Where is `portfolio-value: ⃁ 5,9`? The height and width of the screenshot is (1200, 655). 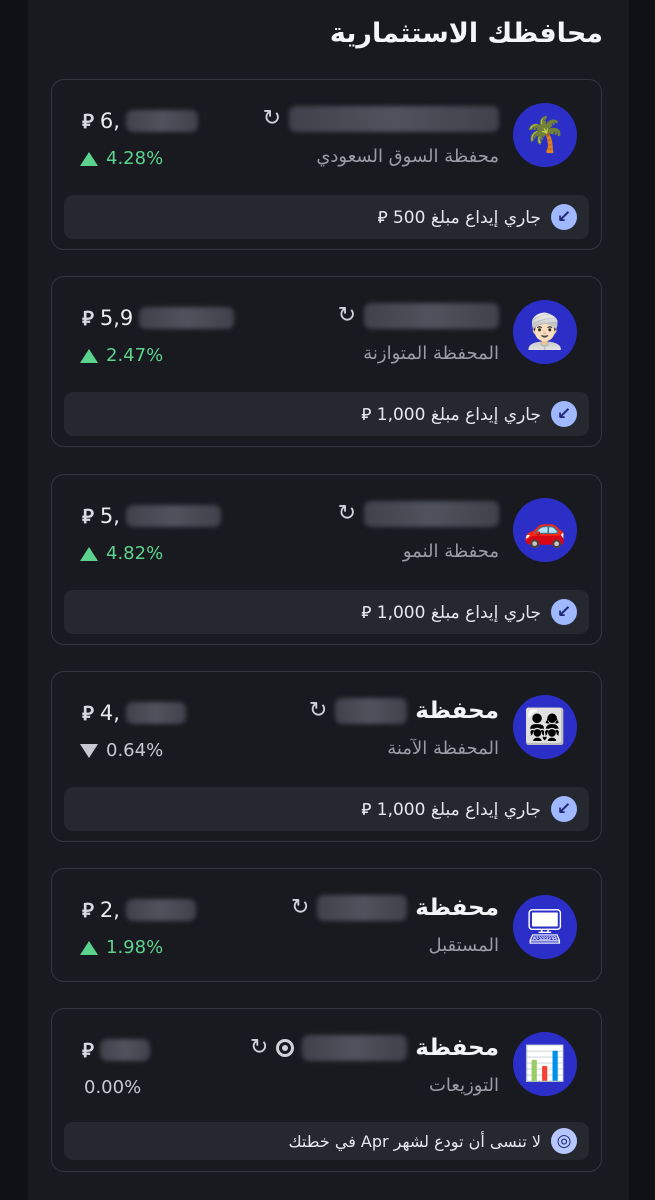
portfolio-value: ⃁ 5,9 is located at coordinates (158, 318).